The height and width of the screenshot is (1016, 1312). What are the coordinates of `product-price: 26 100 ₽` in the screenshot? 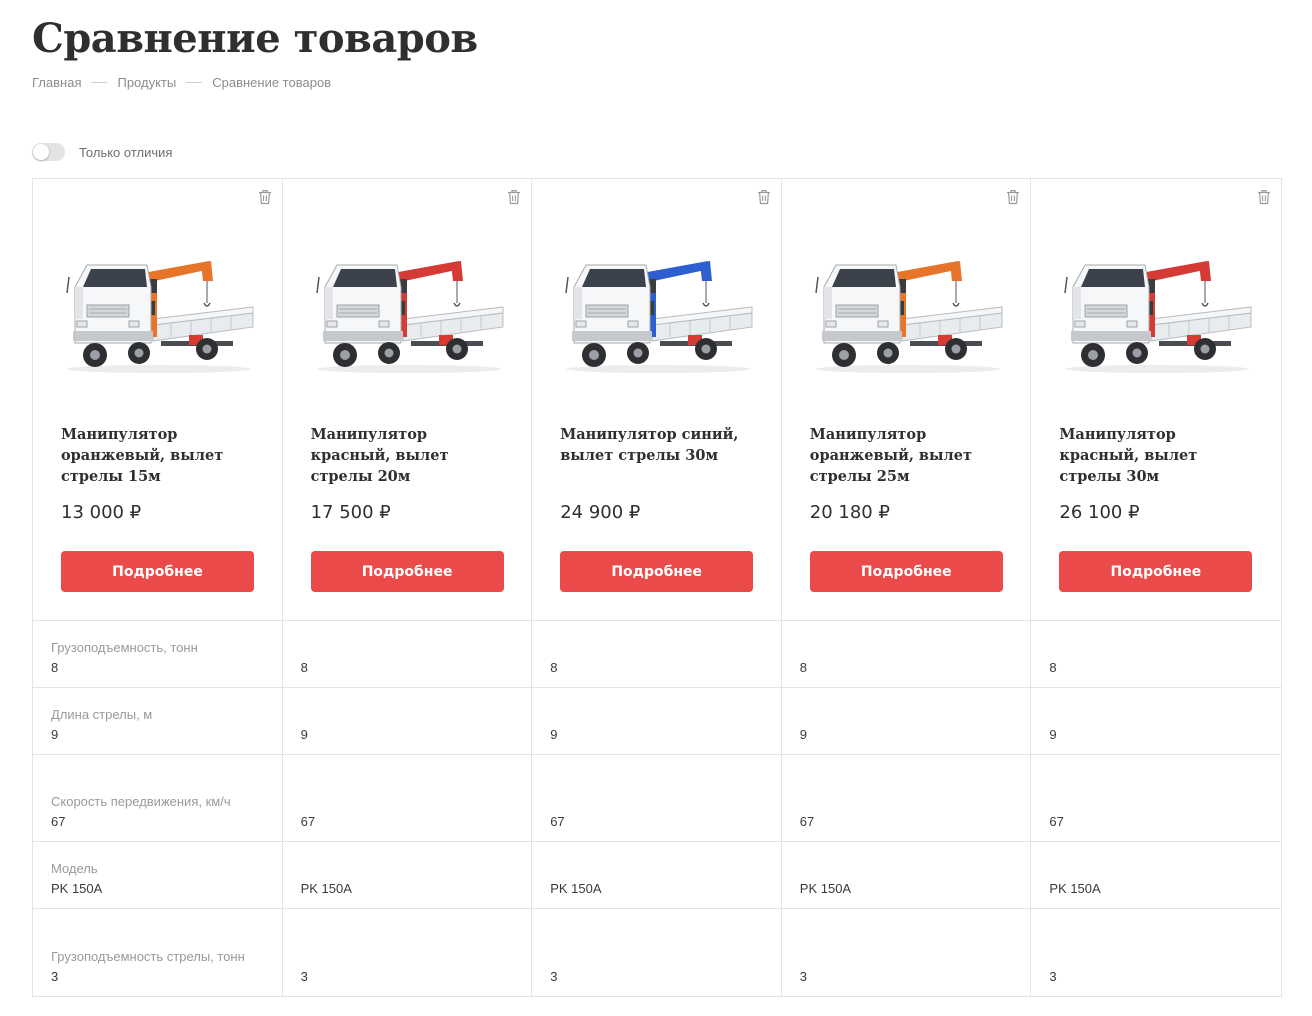 It's located at (1099, 512).